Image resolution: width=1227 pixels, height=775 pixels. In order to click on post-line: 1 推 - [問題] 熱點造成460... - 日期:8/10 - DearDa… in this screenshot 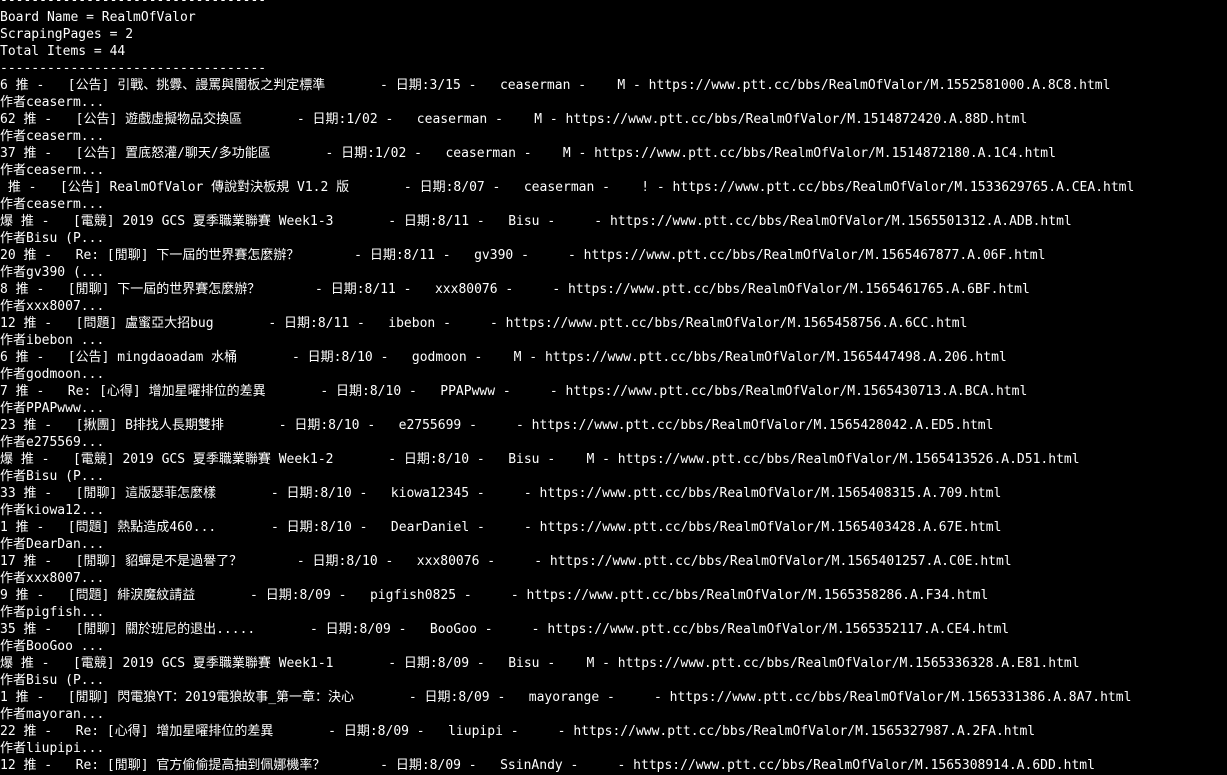, I will do `click(501, 527)`.